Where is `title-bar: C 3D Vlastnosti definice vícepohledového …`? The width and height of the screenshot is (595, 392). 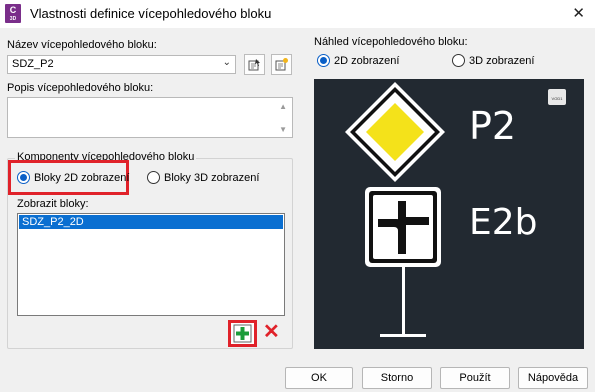
title-bar: C 3D Vlastnosti definice vícepohledového … is located at coordinates (297, 14).